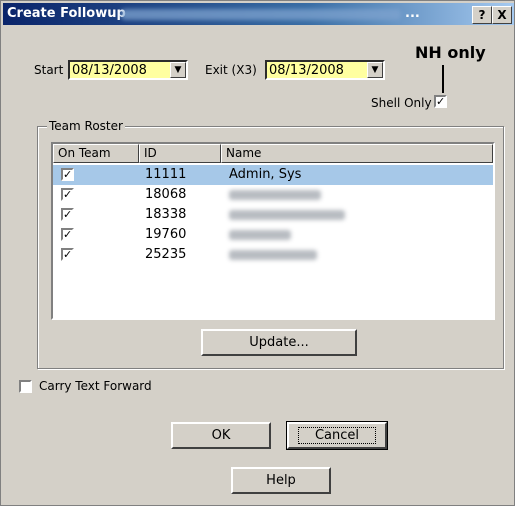 The width and height of the screenshot is (515, 506). I want to click on annotation-pointer-line, so click(443, 79).